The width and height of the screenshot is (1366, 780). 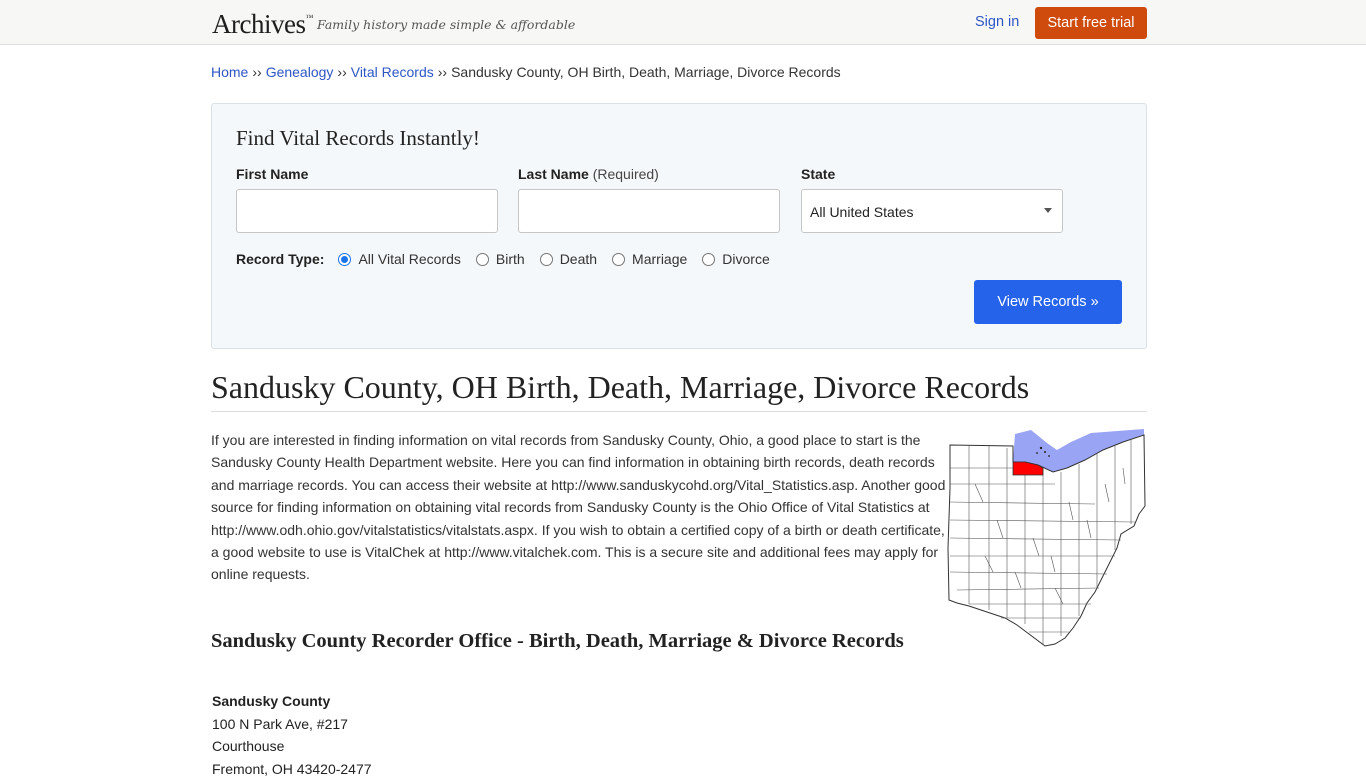 I want to click on radio-label-death: Death, so click(x=578, y=259).